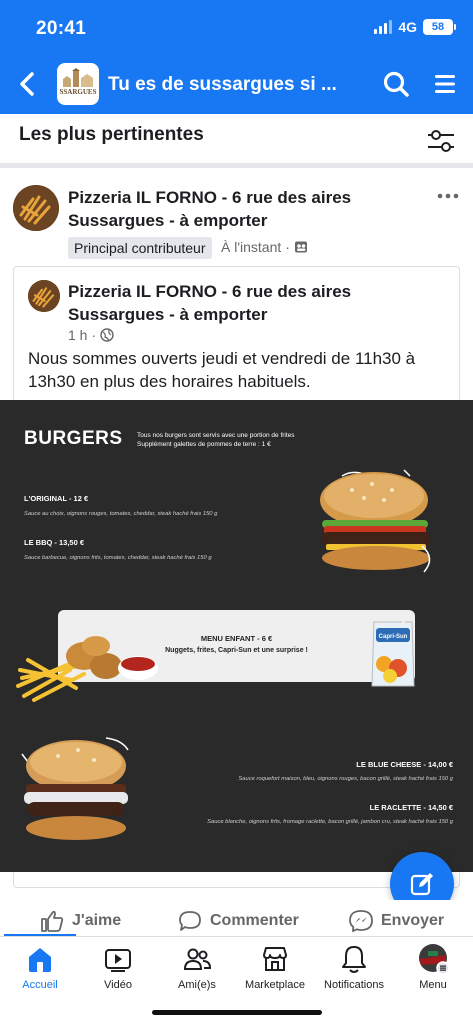  Describe the element at coordinates (111, 135) in the screenshot. I see `sort-label: Les plus pertinentes` at that location.